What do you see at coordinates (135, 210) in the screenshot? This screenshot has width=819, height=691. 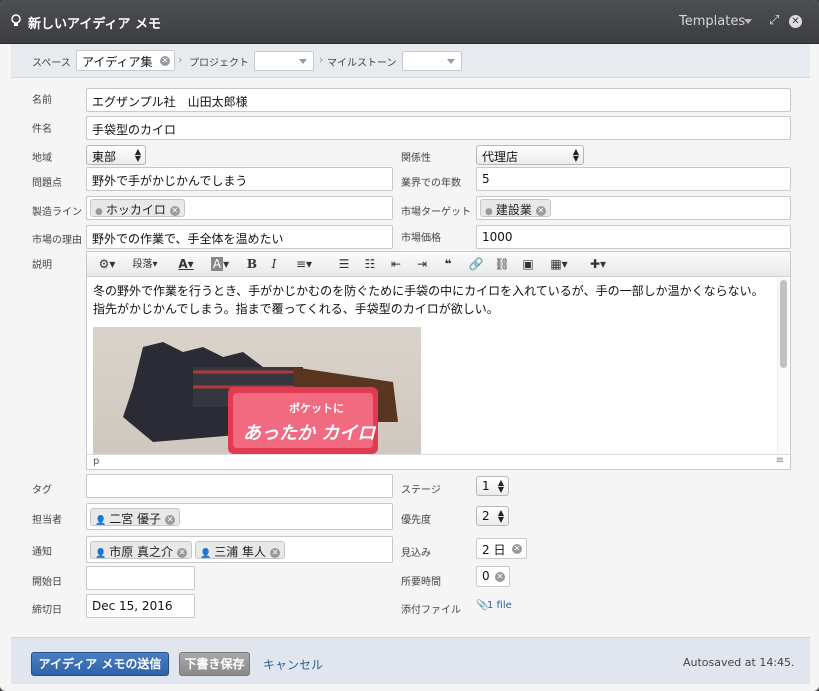 I see `product-line-tag-label: ホッカイロ` at bounding box center [135, 210].